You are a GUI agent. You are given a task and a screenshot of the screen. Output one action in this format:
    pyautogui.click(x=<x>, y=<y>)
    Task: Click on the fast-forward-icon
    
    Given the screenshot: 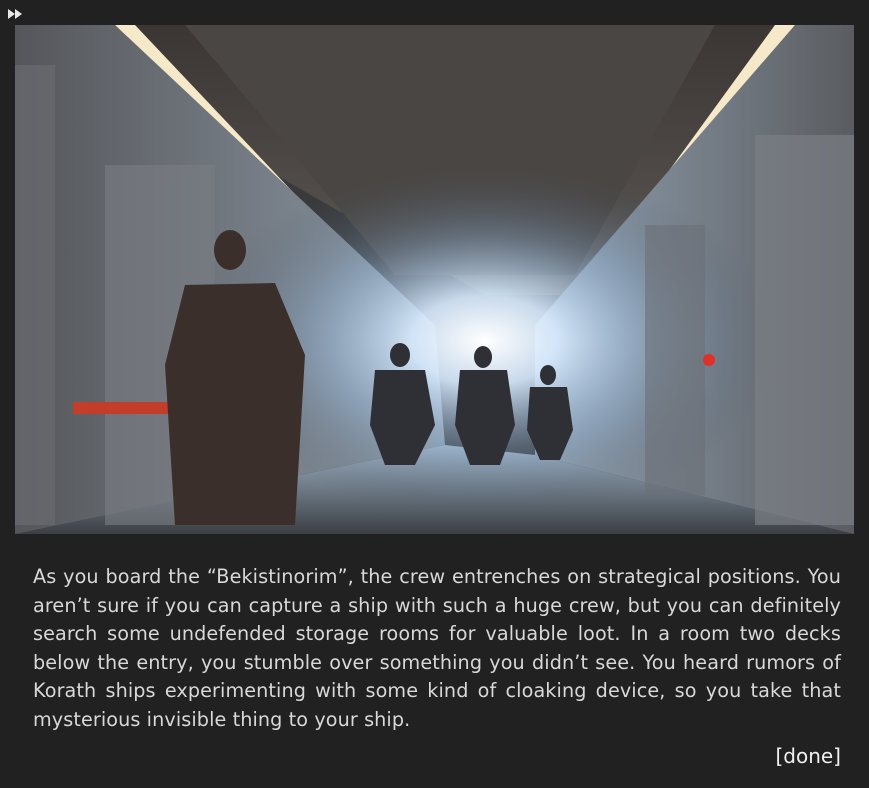 What is the action you would take?
    pyautogui.click(x=16, y=14)
    